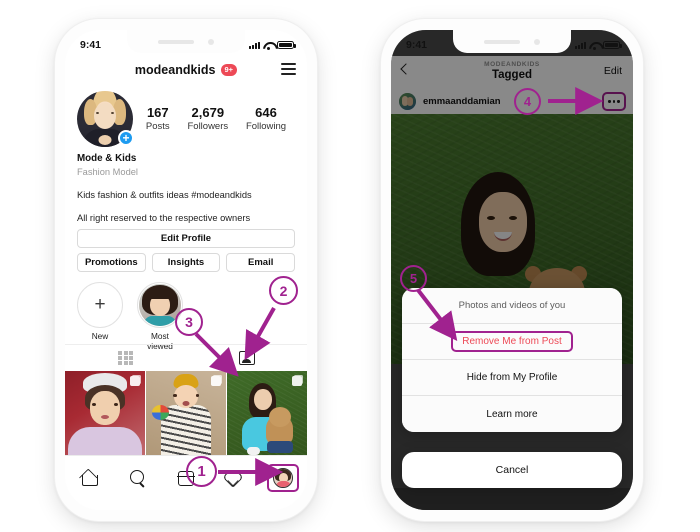 This screenshot has height=532, width=700. I want to click on grid-icon, so click(125, 358).